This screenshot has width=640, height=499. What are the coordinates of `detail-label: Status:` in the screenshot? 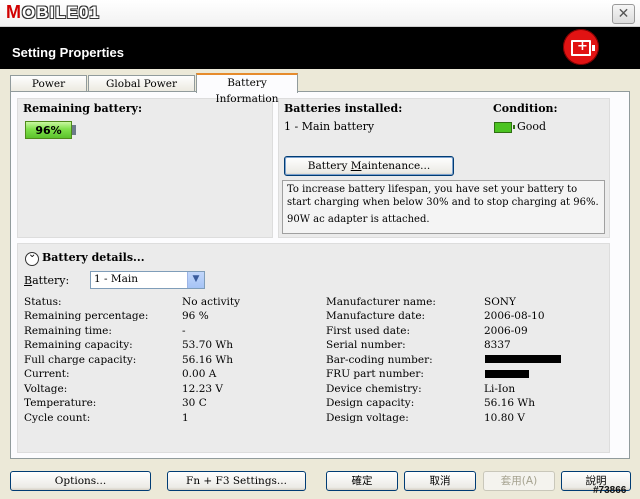 It's located at (43, 302).